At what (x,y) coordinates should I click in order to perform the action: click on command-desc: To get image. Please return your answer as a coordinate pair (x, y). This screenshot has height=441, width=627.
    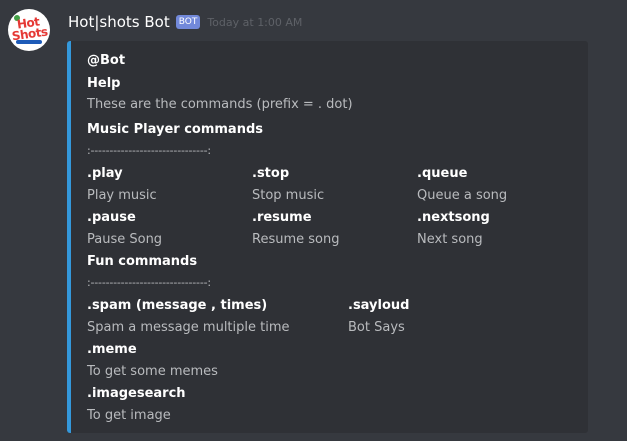
    Looking at the image, I should click on (129, 415).